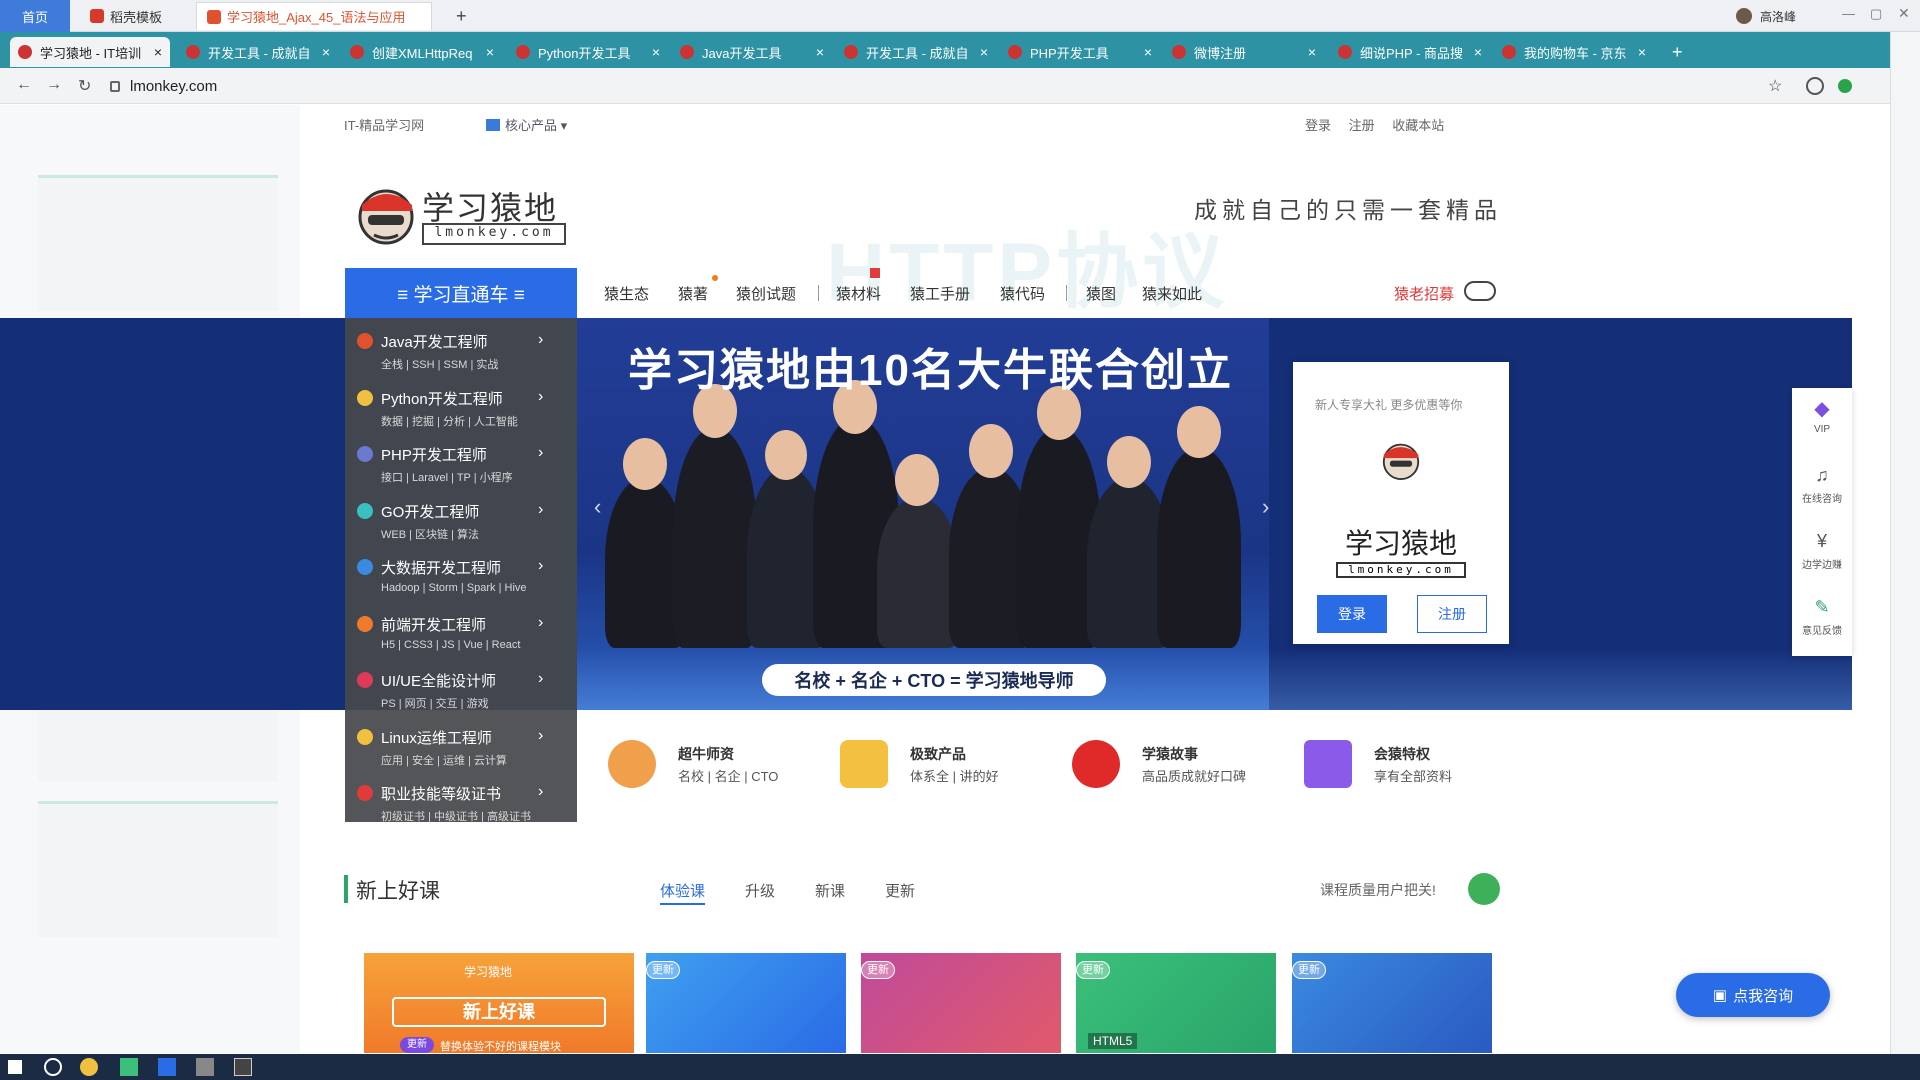 The image size is (1920, 1080). What do you see at coordinates (940, 293) in the screenshot?
I see `nav-item-manual: 猿工手册` at bounding box center [940, 293].